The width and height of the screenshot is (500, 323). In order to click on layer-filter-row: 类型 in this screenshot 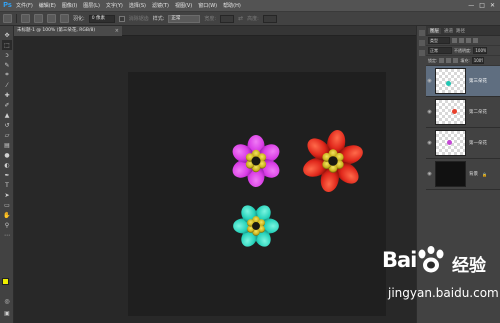, I will do `click(463, 41)`.